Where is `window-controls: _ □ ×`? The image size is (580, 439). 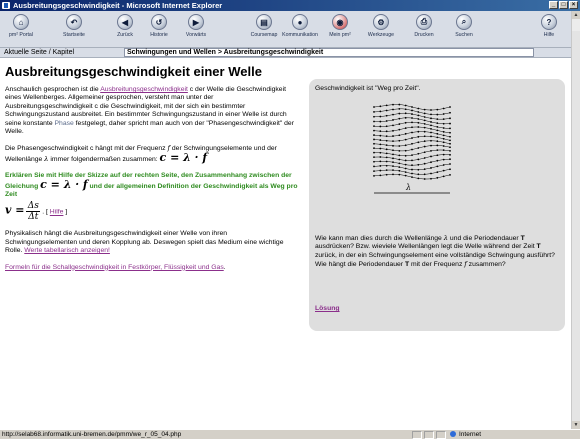
window-controls: _ □ × is located at coordinates (563, 5).